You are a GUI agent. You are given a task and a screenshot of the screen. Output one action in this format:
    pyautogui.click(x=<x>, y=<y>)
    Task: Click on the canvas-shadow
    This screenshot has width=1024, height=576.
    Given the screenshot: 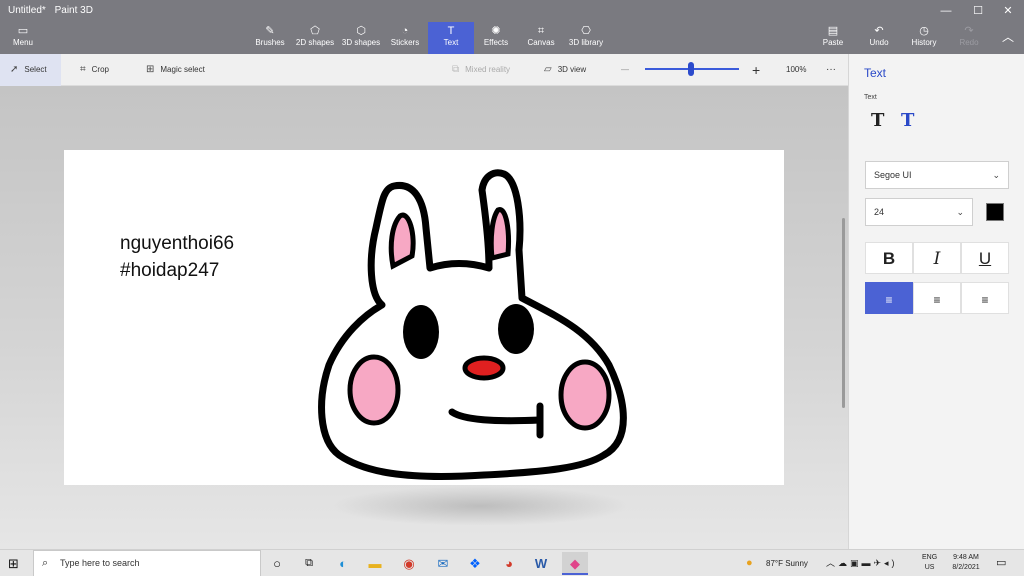 What is the action you would take?
    pyautogui.click(x=480, y=506)
    